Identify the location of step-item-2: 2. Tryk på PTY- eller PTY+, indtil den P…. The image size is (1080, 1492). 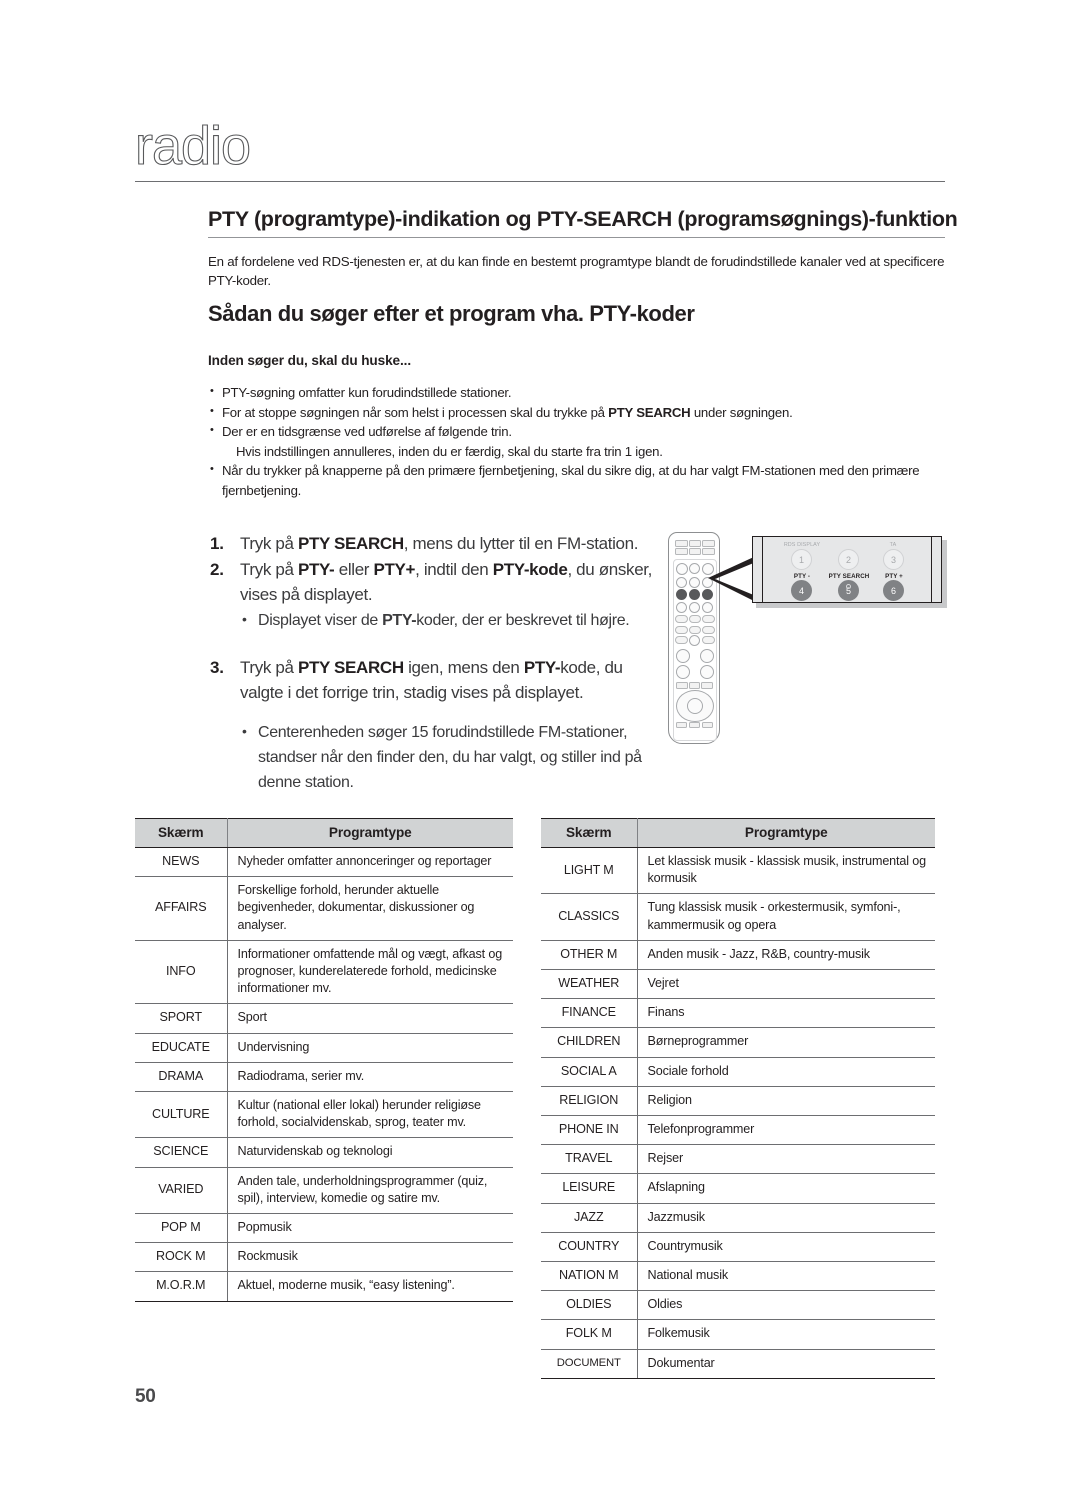
(440, 582).